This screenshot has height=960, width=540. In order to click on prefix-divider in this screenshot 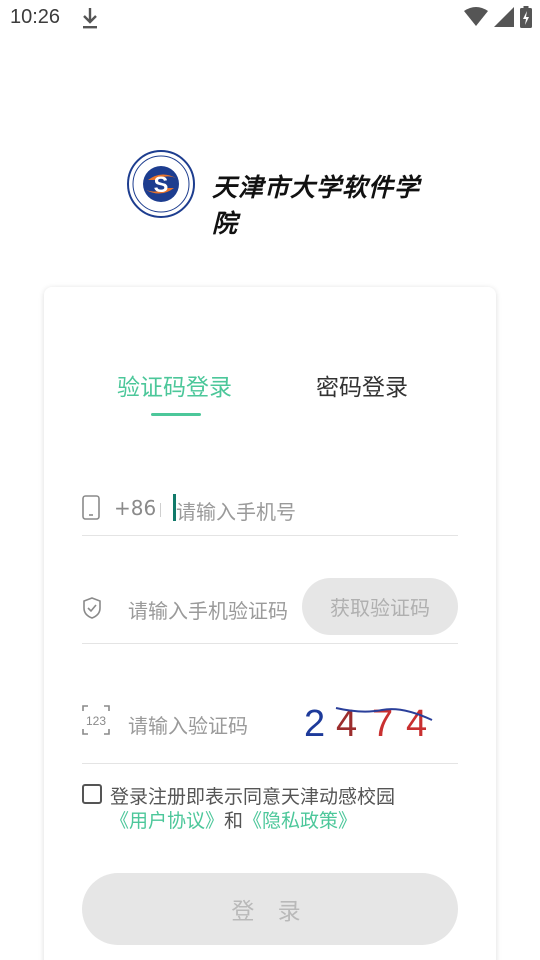, I will do `click(160, 510)`.